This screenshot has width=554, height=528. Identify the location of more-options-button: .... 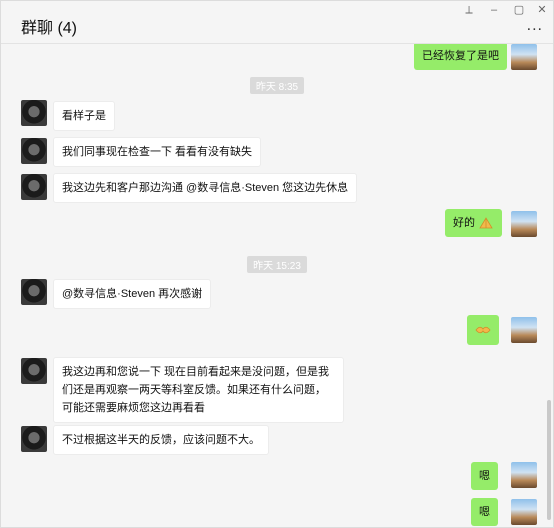
(535, 26).